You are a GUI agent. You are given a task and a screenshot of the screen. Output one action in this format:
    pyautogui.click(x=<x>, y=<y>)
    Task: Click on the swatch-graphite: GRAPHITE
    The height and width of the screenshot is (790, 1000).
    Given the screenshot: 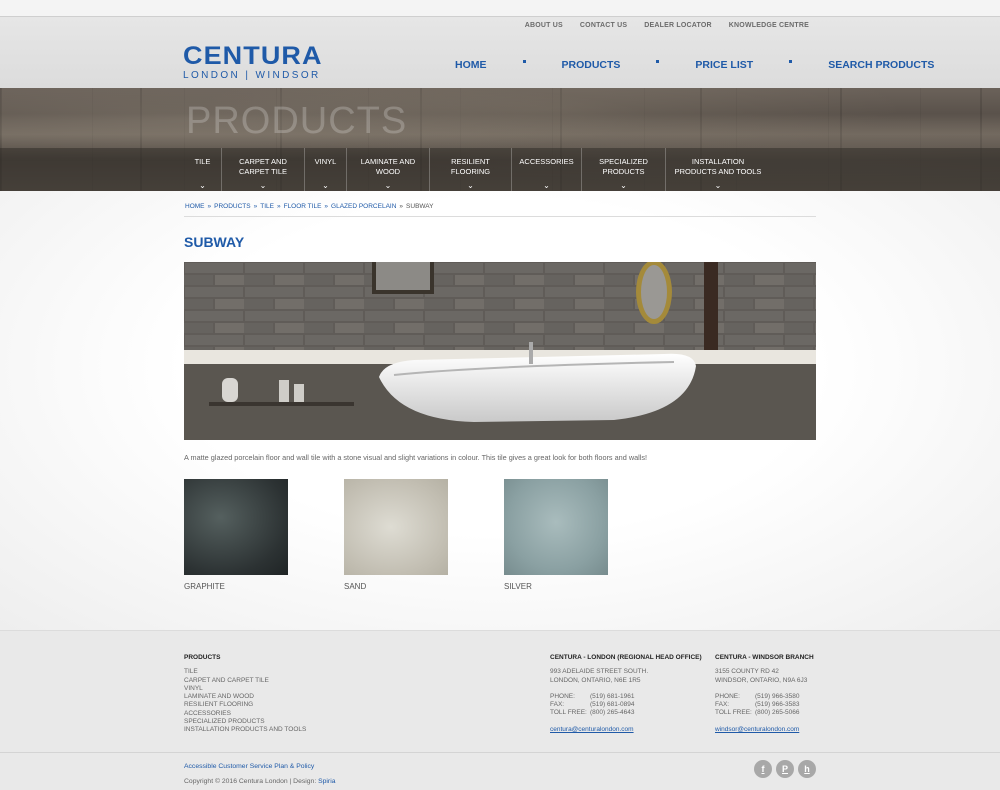 What is the action you would take?
    pyautogui.click(x=236, y=535)
    